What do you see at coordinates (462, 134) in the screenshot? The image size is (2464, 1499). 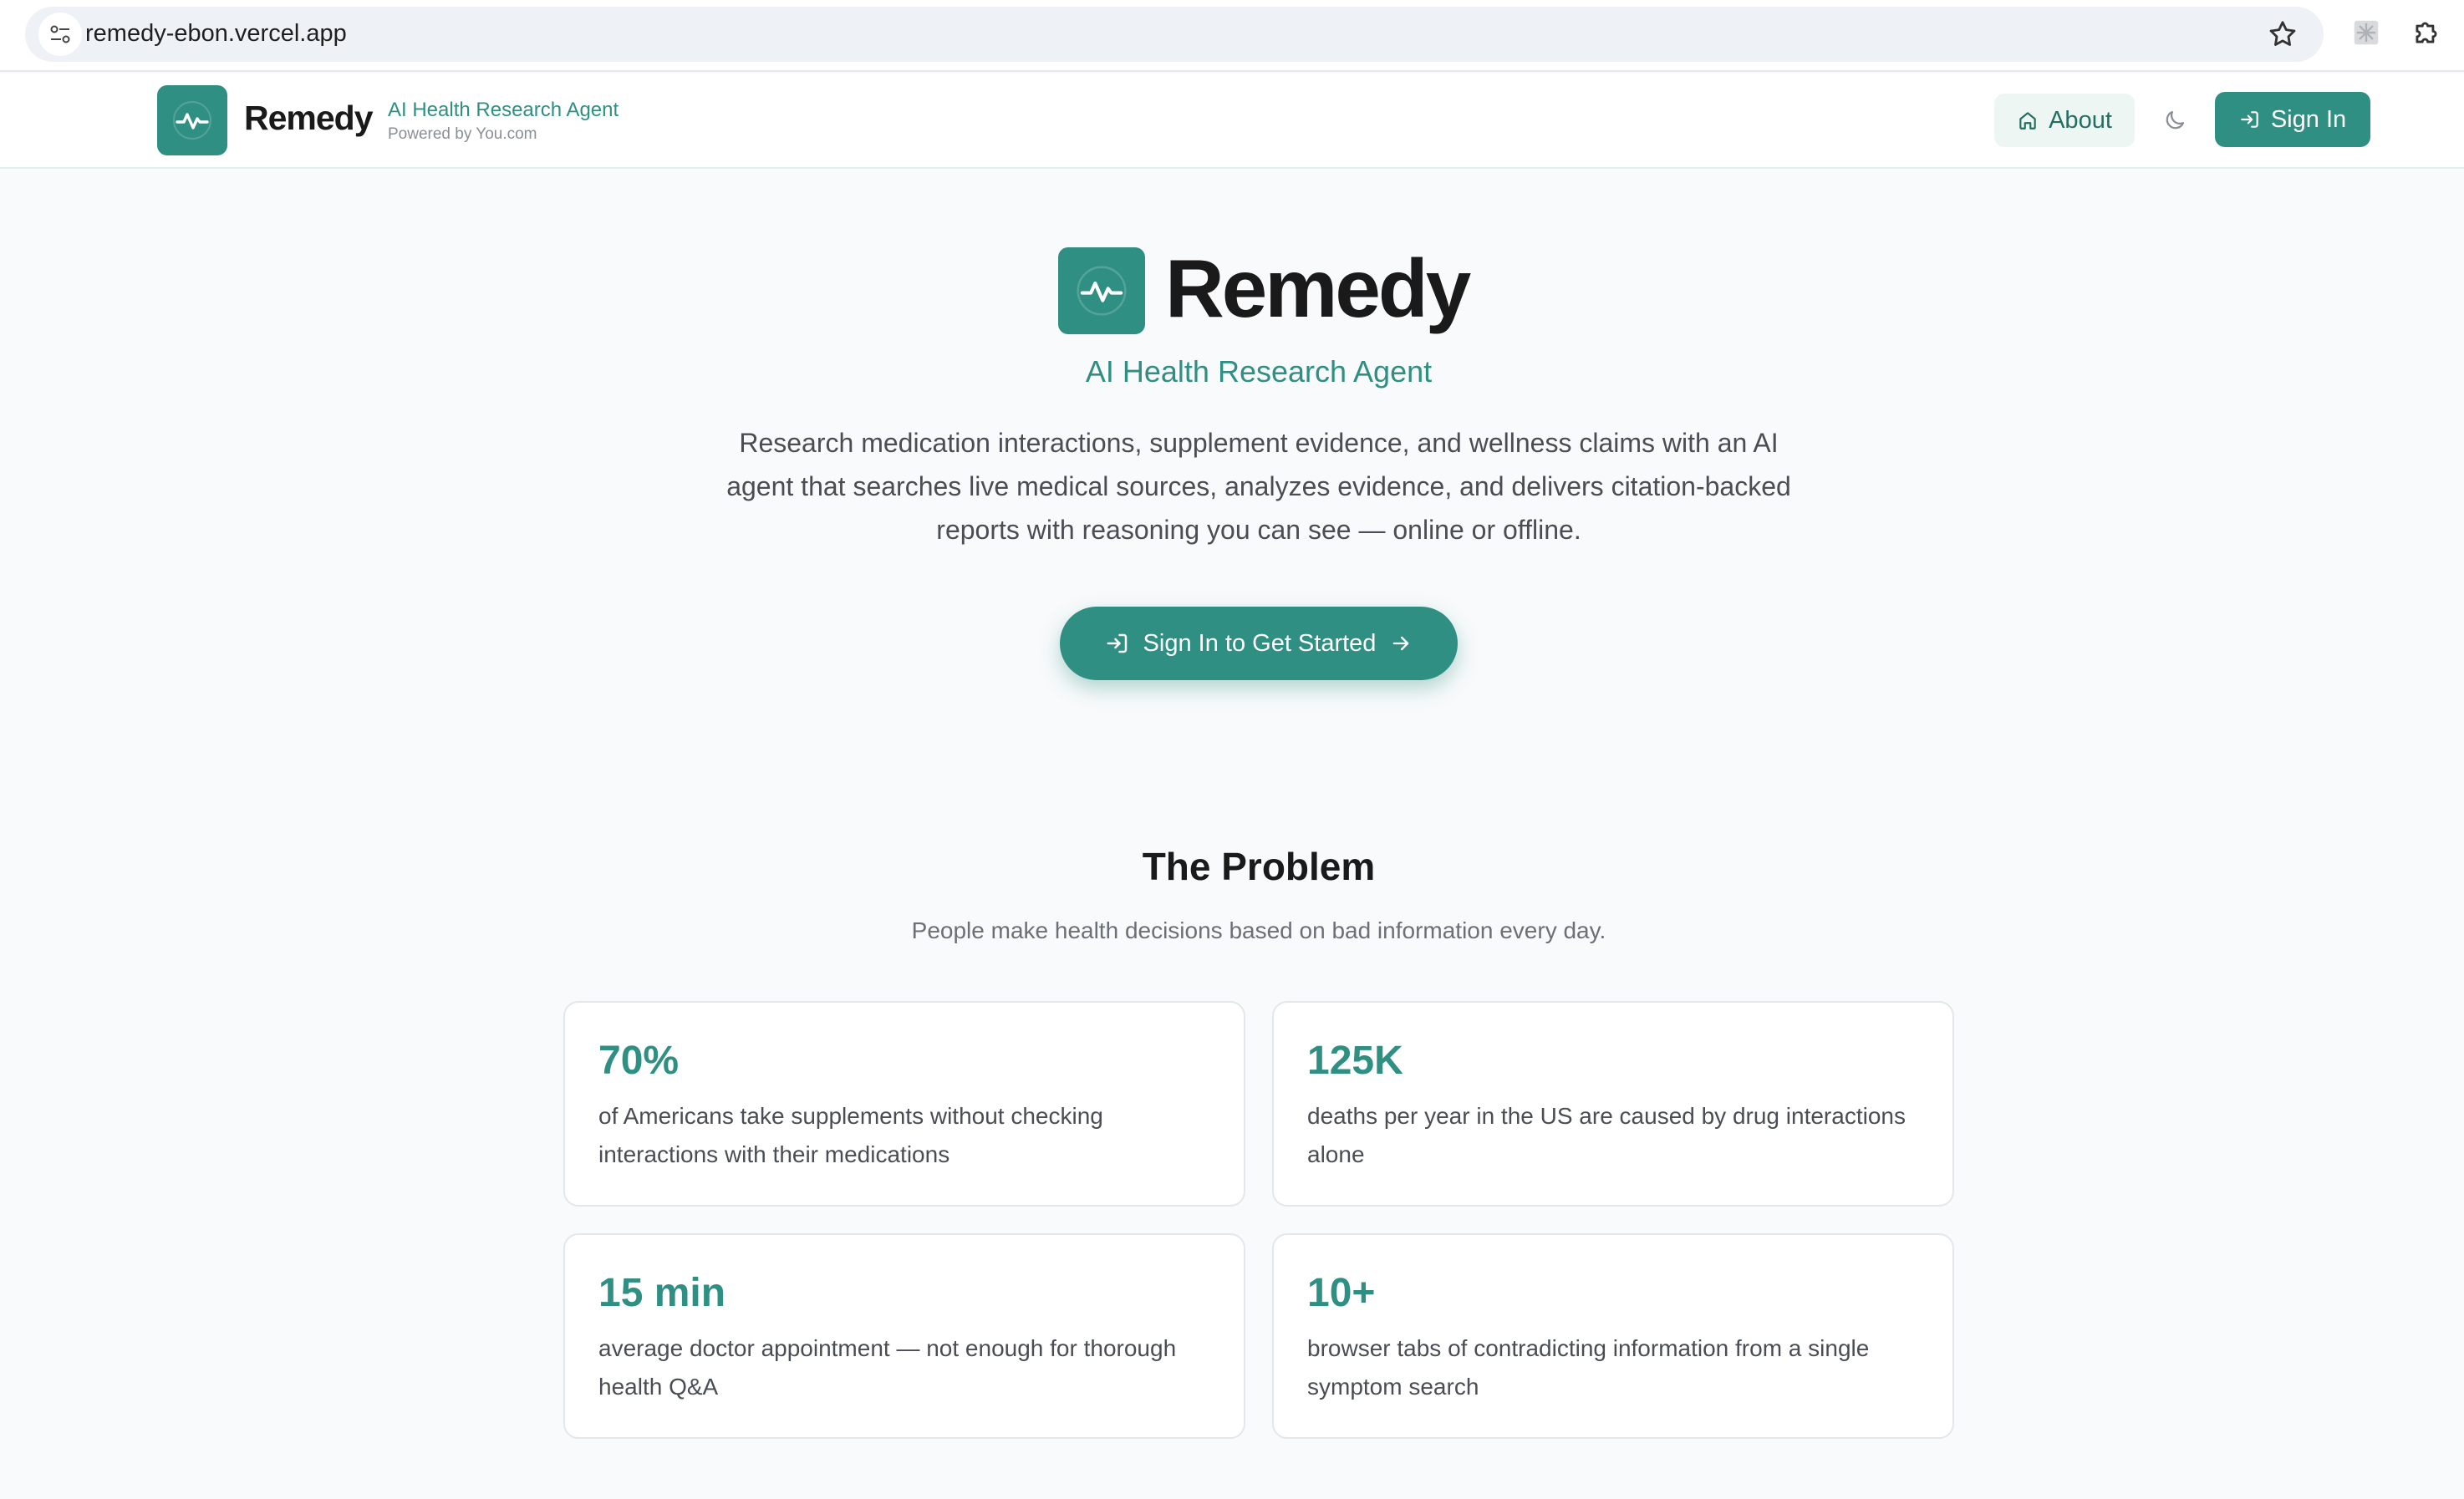 I see `powered-by: Powered by You.com` at bounding box center [462, 134].